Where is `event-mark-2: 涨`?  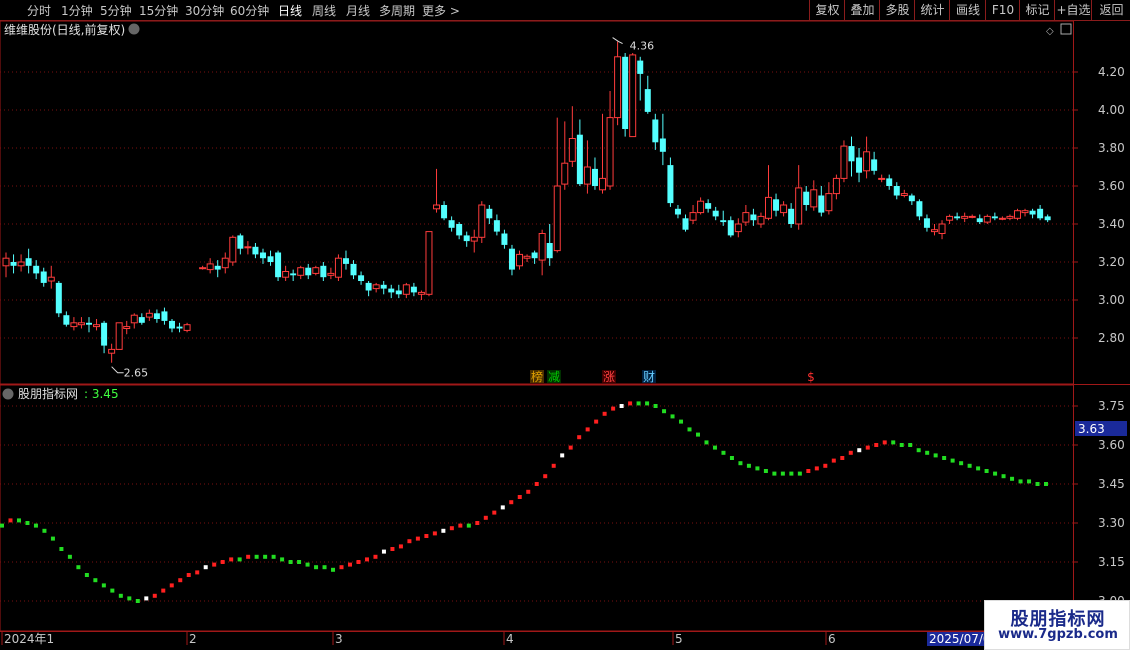 event-mark-2: 涨 is located at coordinates (609, 376).